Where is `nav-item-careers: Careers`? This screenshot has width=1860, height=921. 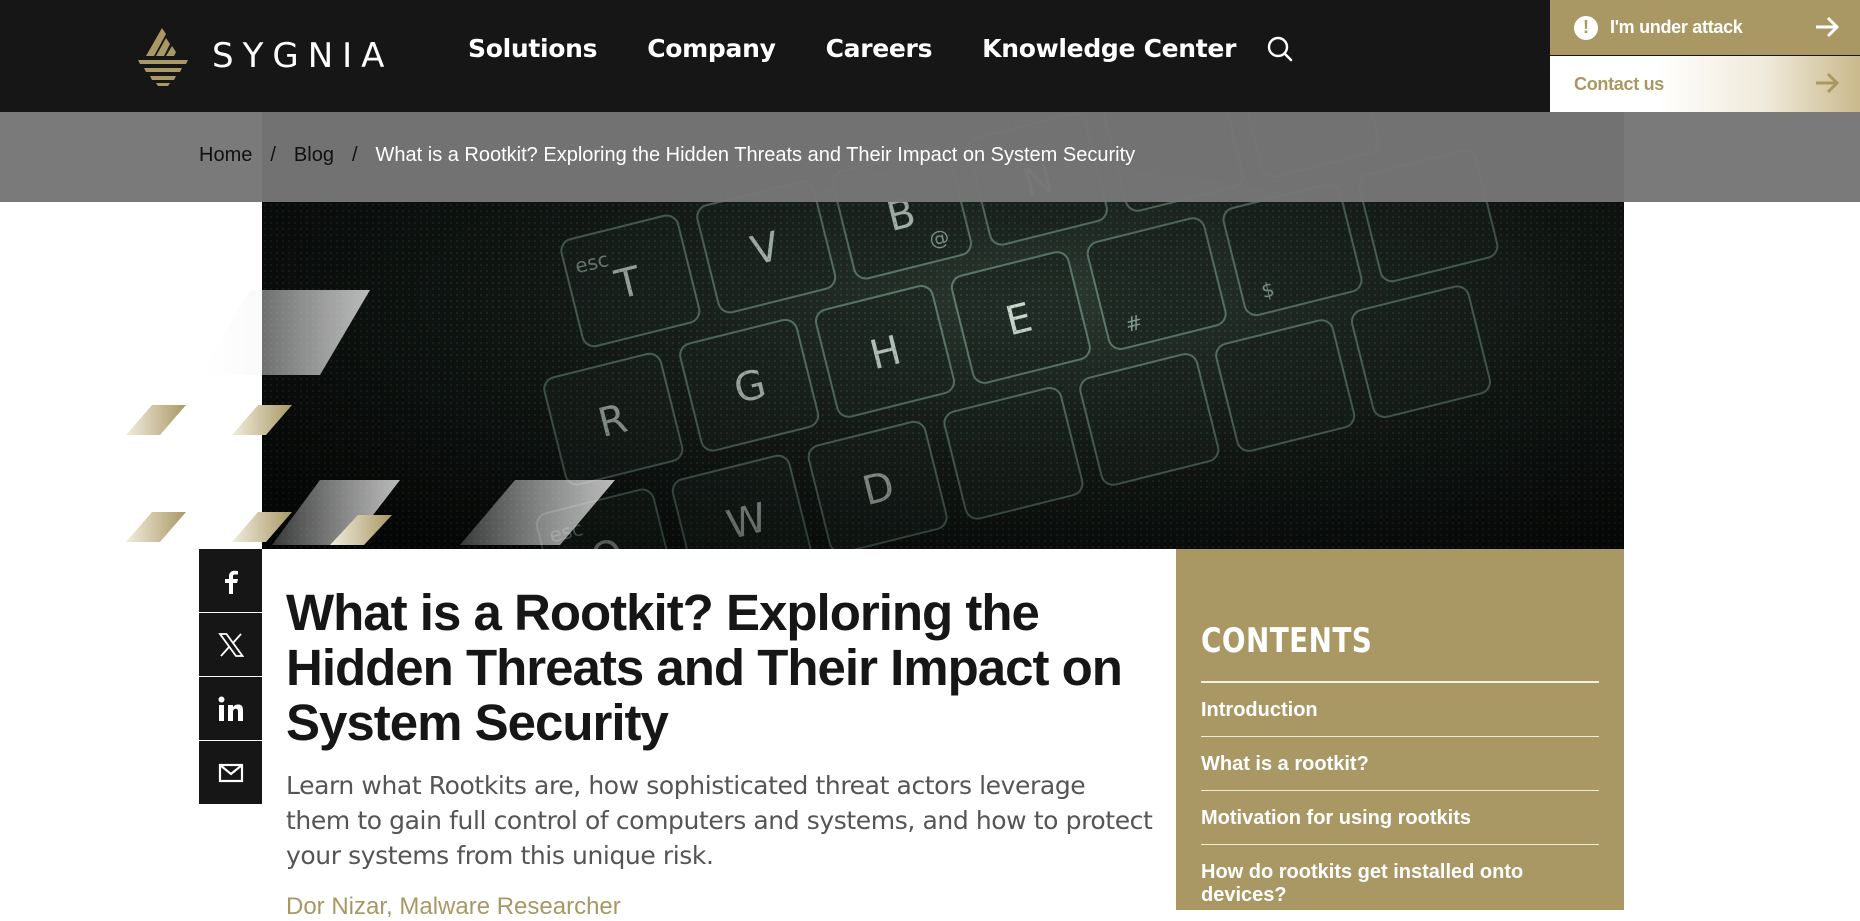 nav-item-careers: Careers is located at coordinates (879, 48).